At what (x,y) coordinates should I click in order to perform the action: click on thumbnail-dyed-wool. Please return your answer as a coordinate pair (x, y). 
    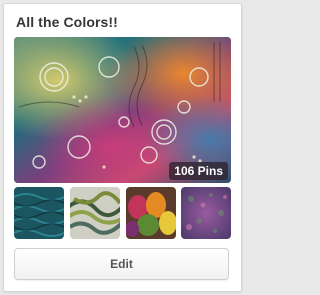
    Looking at the image, I should click on (151, 213).